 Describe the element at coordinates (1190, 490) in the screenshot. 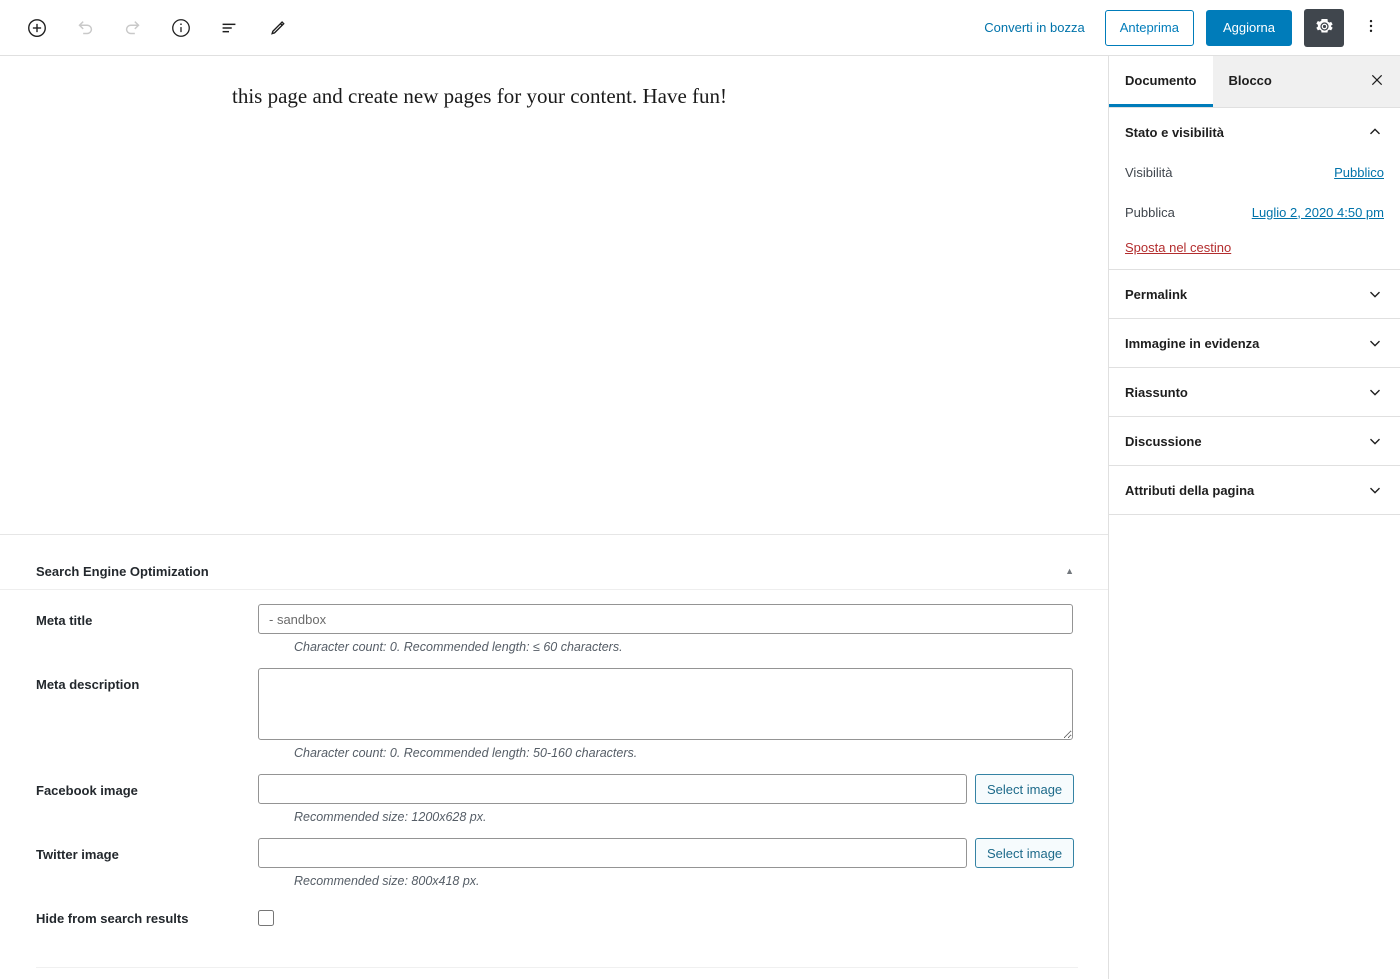

I see `panel-attributi-title: Attributi della pagina` at that location.